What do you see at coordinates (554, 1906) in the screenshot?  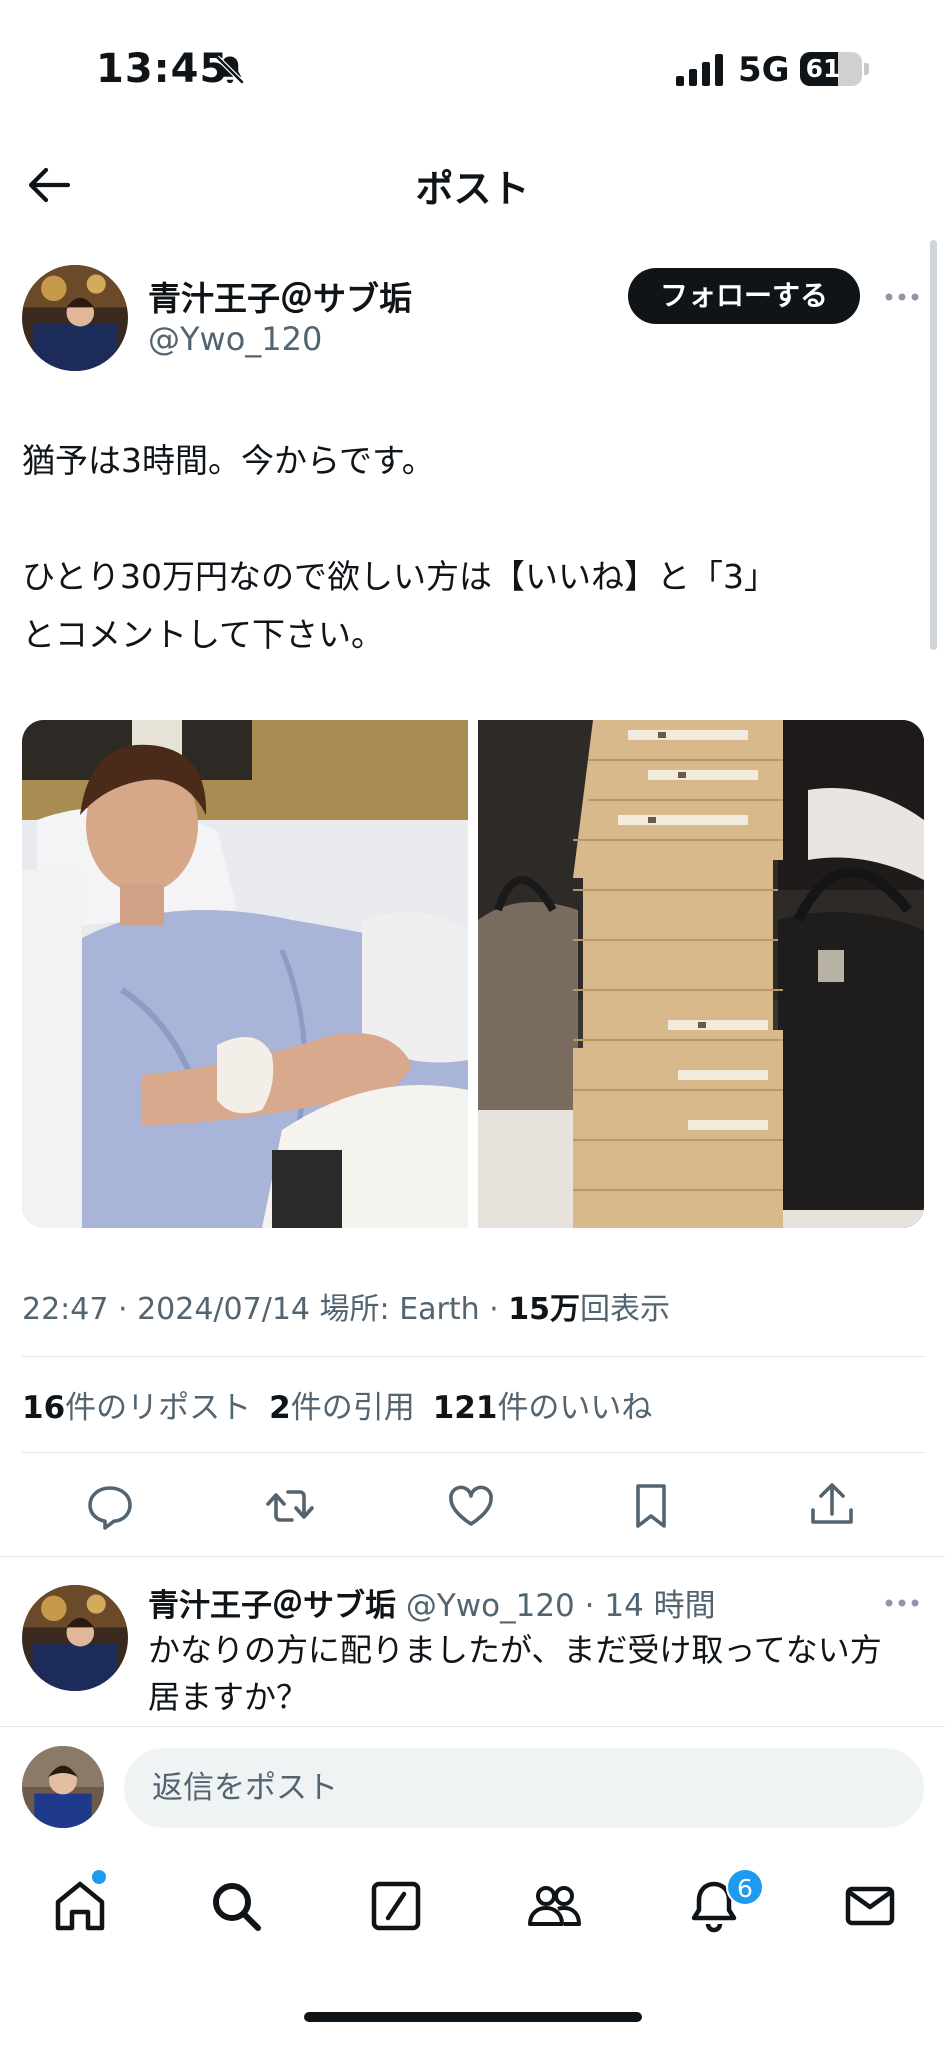 I see `communities-icon` at bounding box center [554, 1906].